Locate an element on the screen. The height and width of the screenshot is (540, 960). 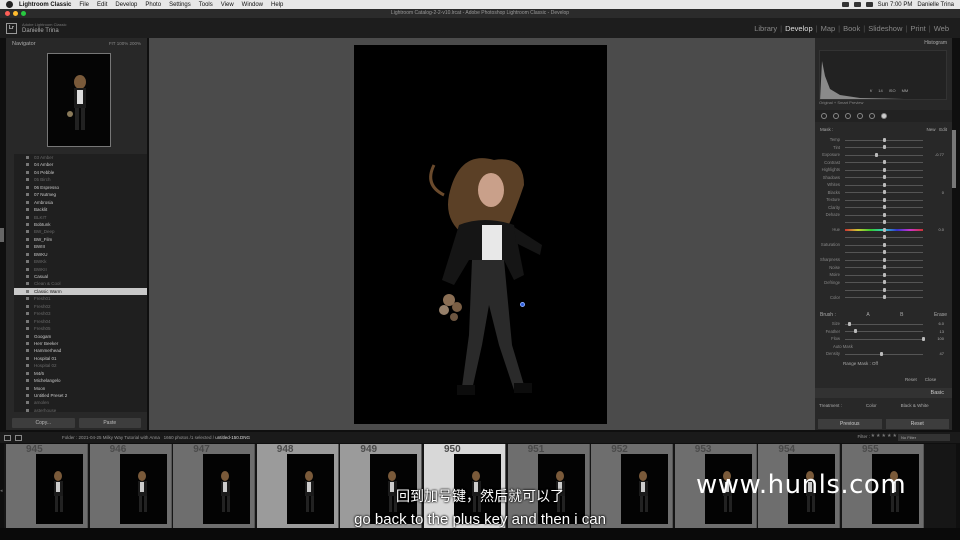
module-library: Library is located at coordinates (765, 28).